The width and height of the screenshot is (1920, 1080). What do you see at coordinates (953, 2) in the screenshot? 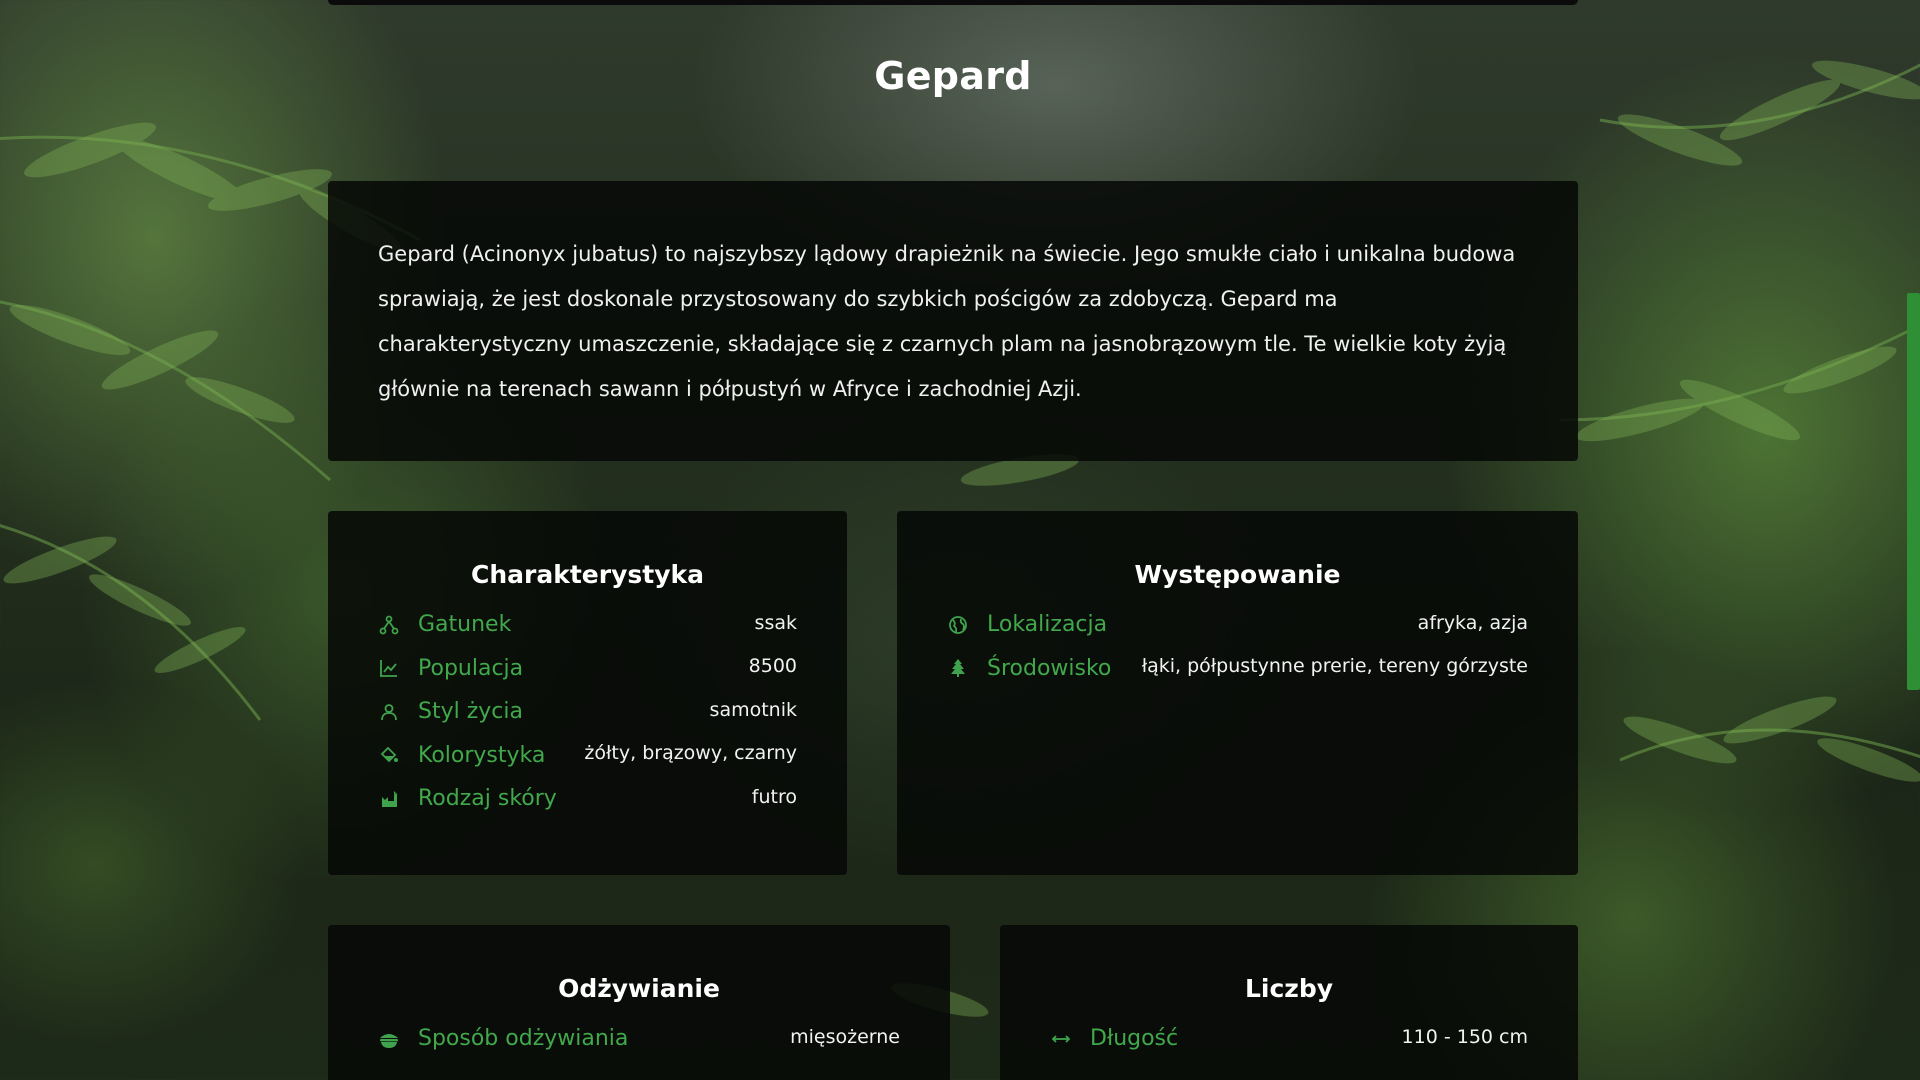
I see `top-navigation-bar` at bounding box center [953, 2].